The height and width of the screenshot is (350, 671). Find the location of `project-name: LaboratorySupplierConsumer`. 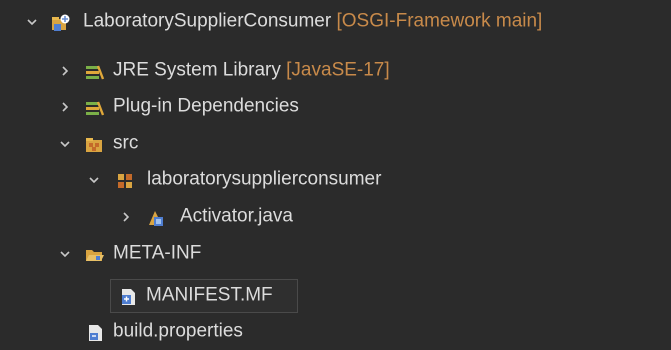

project-name: LaboratorySupplierConsumer is located at coordinates (207, 21).